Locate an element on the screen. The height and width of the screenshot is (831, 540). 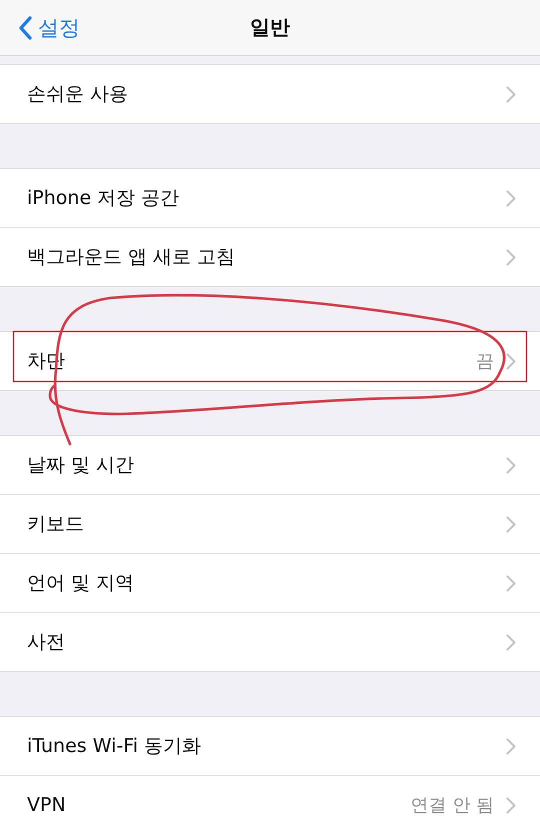
back-button: 설정 is located at coordinates (49, 27).